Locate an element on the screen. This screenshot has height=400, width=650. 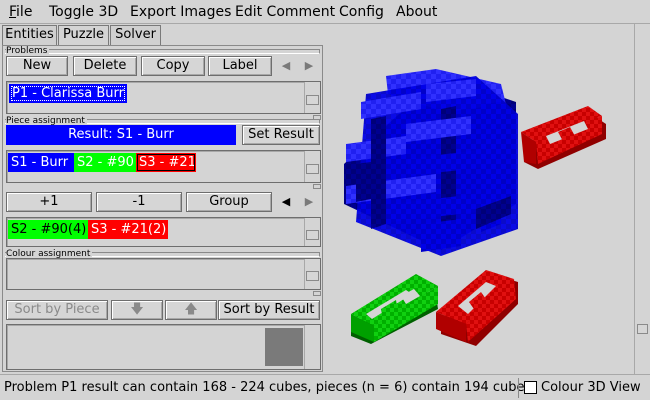
set-result-button: Set Result is located at coordinates (281, 135).